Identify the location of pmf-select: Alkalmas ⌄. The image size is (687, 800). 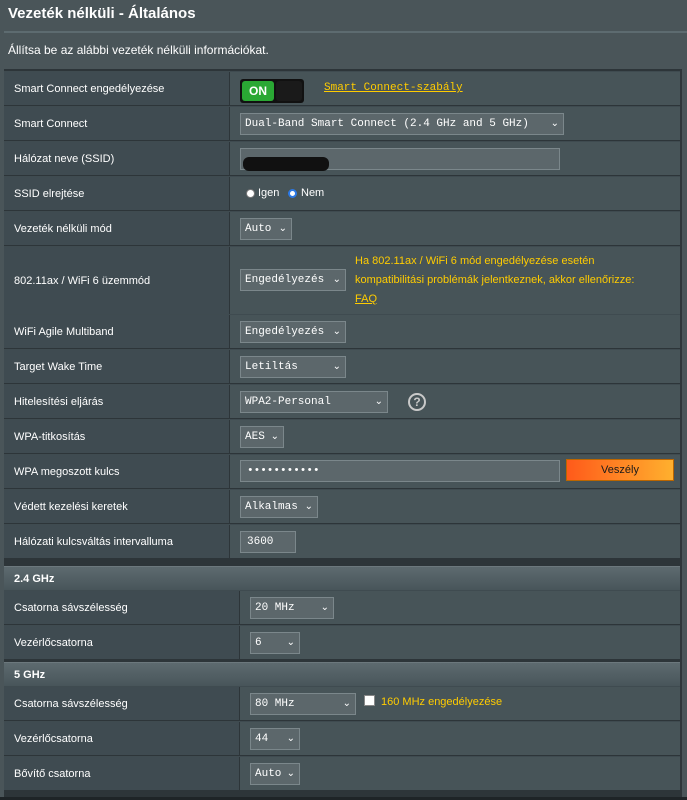
(279, 507).